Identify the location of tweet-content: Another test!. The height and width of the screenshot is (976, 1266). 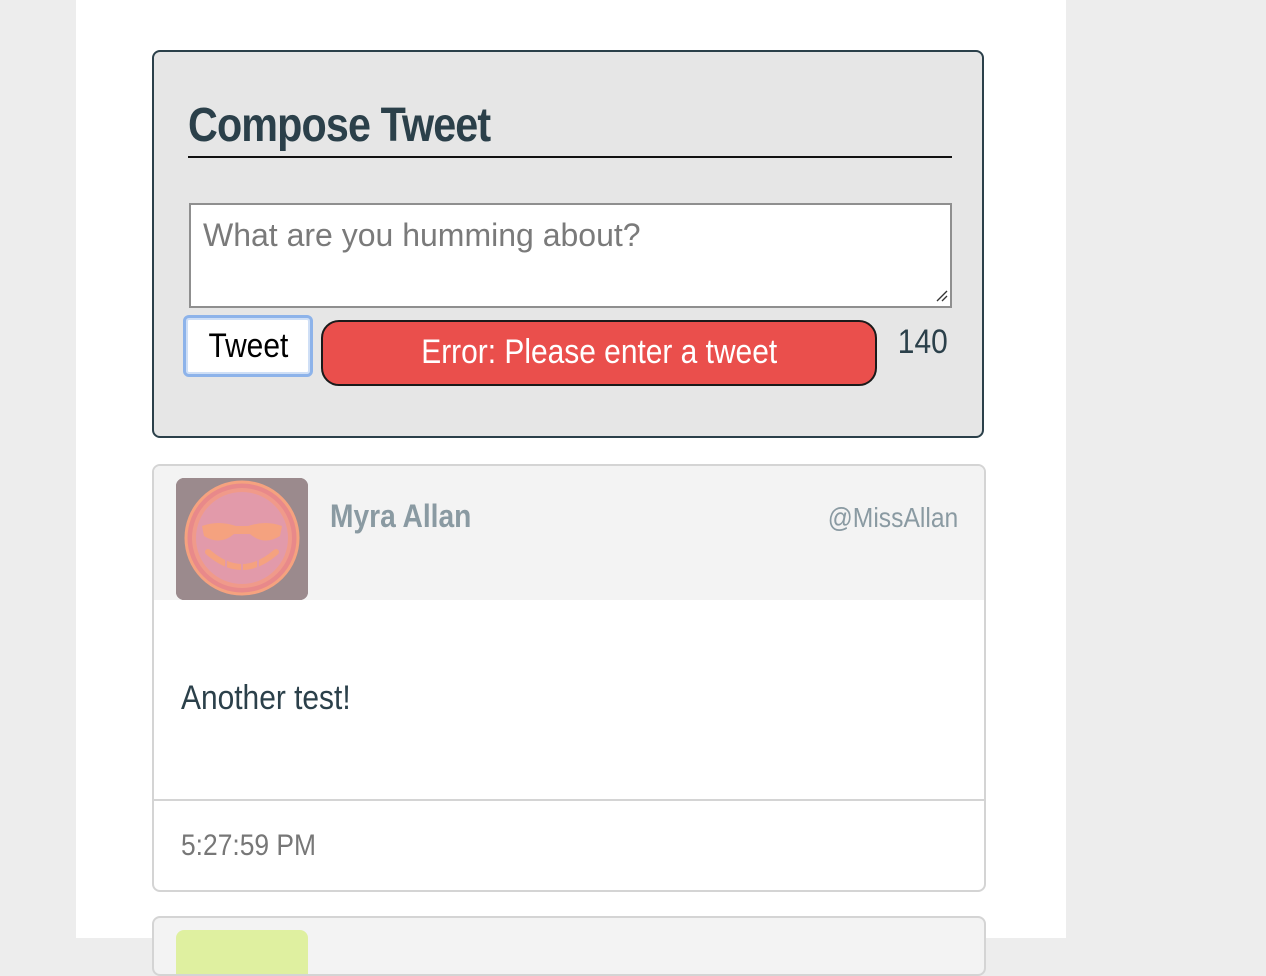
(266, 698).